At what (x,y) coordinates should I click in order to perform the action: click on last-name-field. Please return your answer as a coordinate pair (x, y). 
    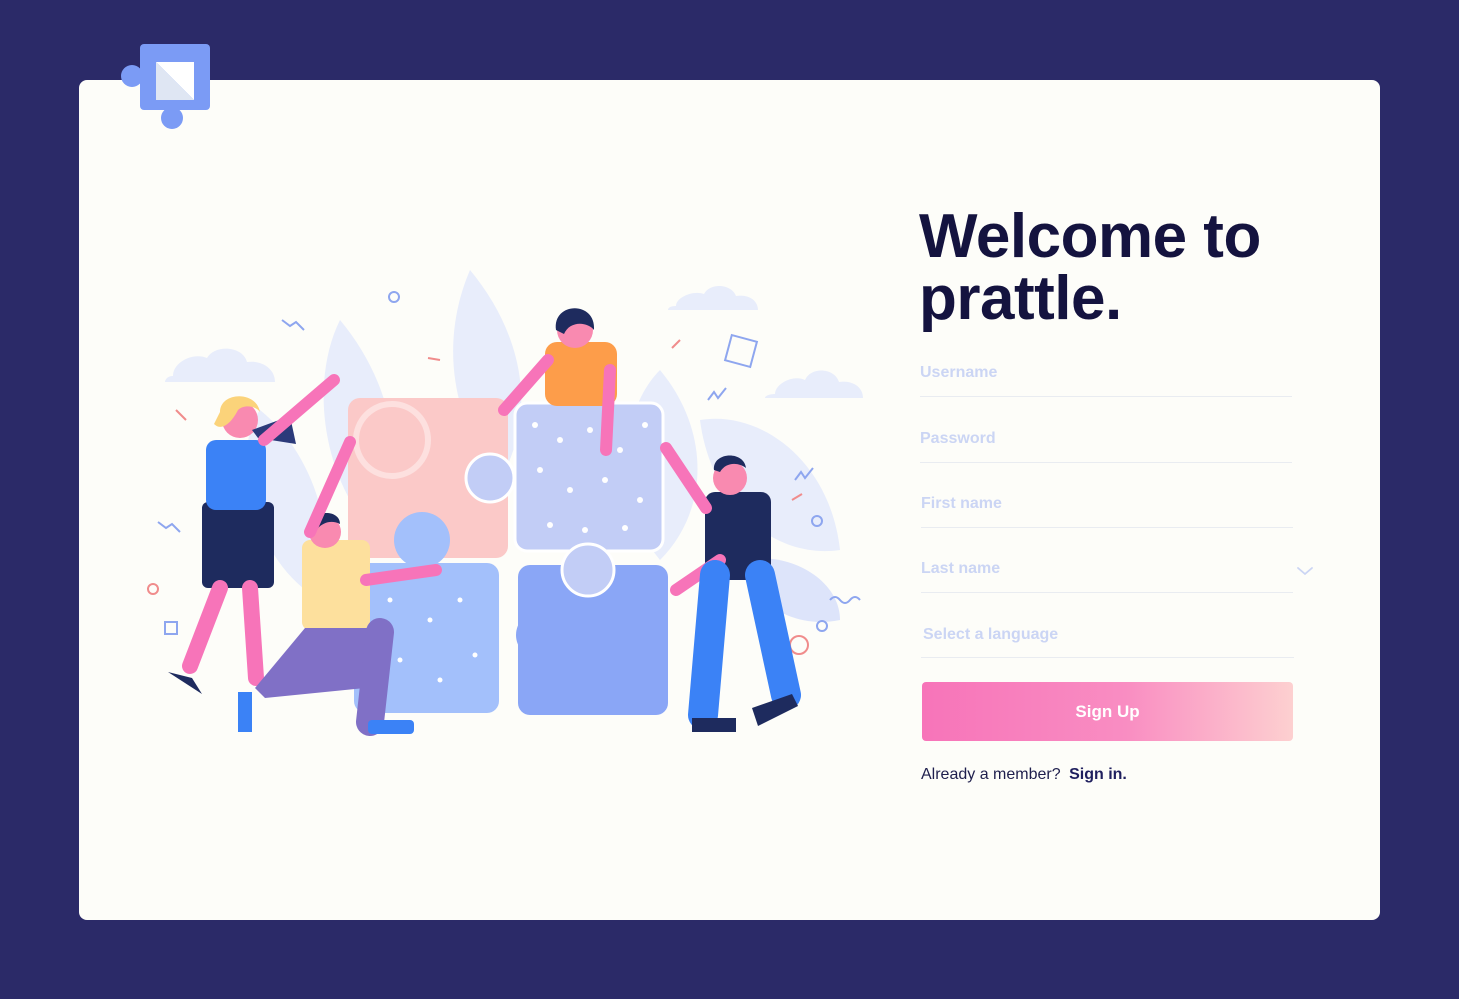
    Looking at the image, I should click on (1107, 570).